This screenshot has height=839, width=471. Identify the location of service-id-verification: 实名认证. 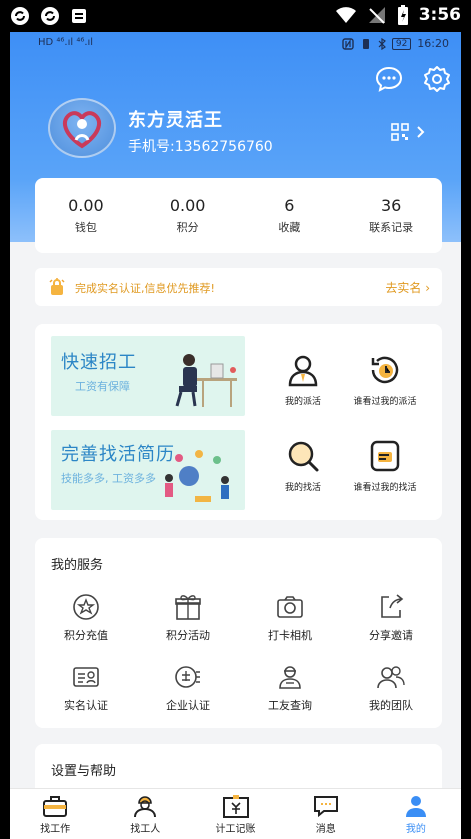
(86, 687).